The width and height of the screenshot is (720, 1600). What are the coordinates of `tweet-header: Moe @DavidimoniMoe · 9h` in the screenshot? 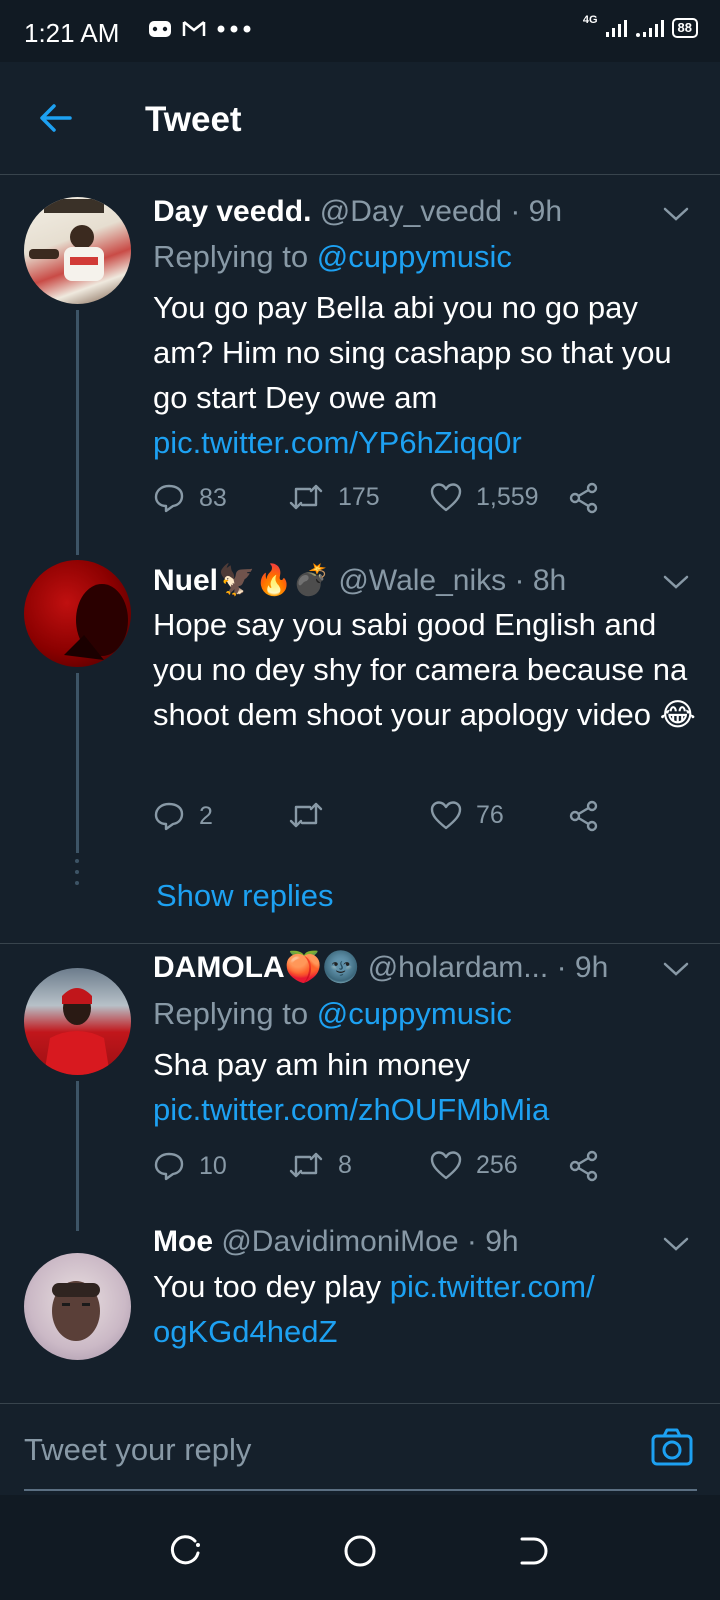 It's located at (336, 1242).